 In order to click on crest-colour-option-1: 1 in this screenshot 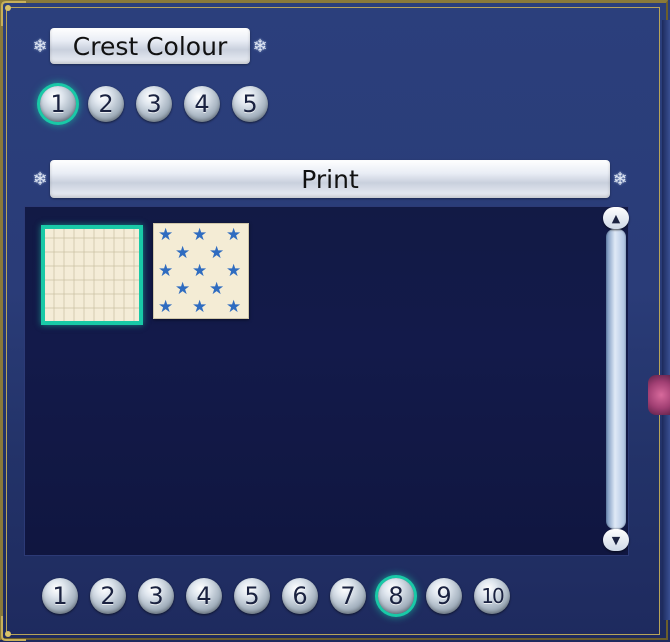, I will do `click(58, 104)`.